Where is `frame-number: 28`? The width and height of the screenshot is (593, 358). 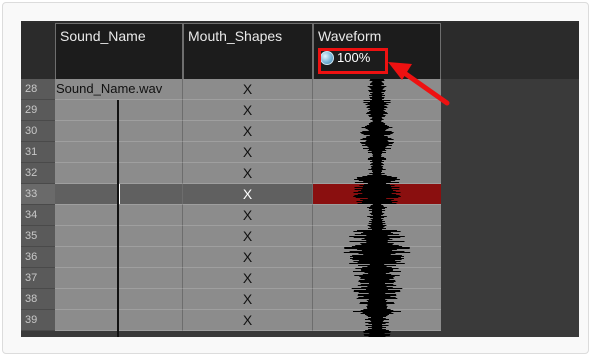
frame-number: 28 is located at coordinates (38, 89).